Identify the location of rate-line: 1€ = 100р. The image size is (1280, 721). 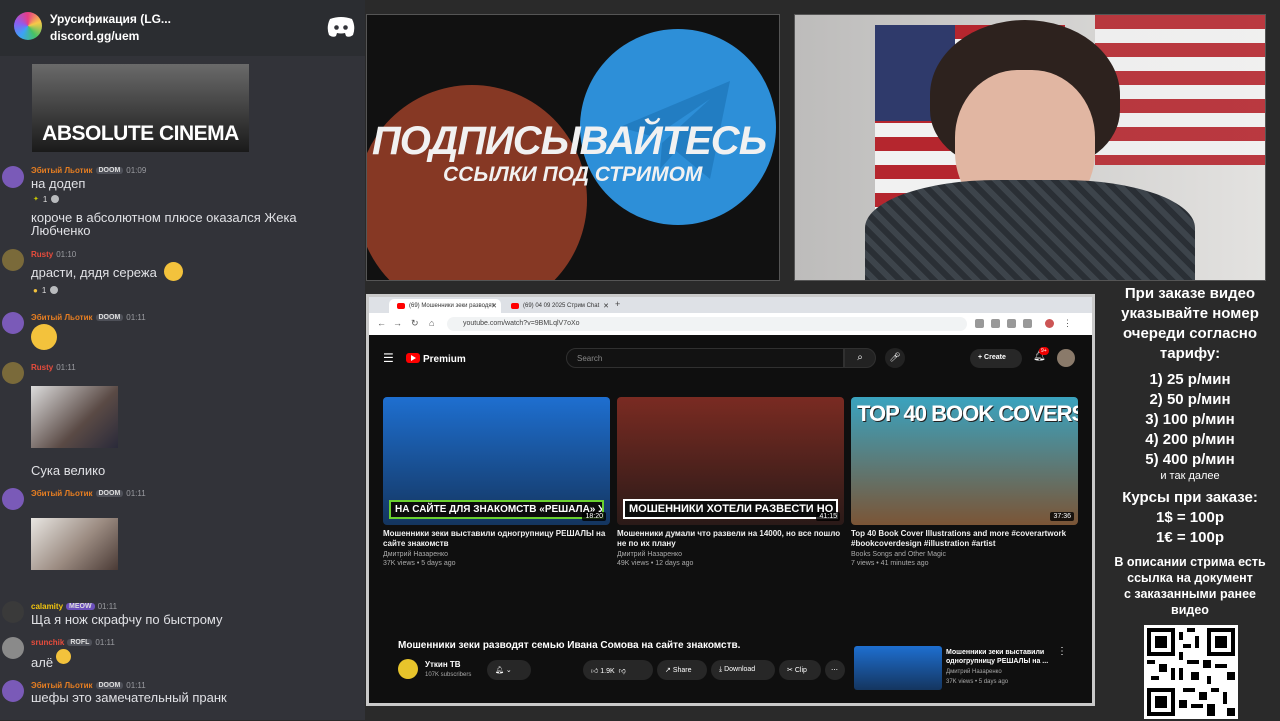
(1190, 537).